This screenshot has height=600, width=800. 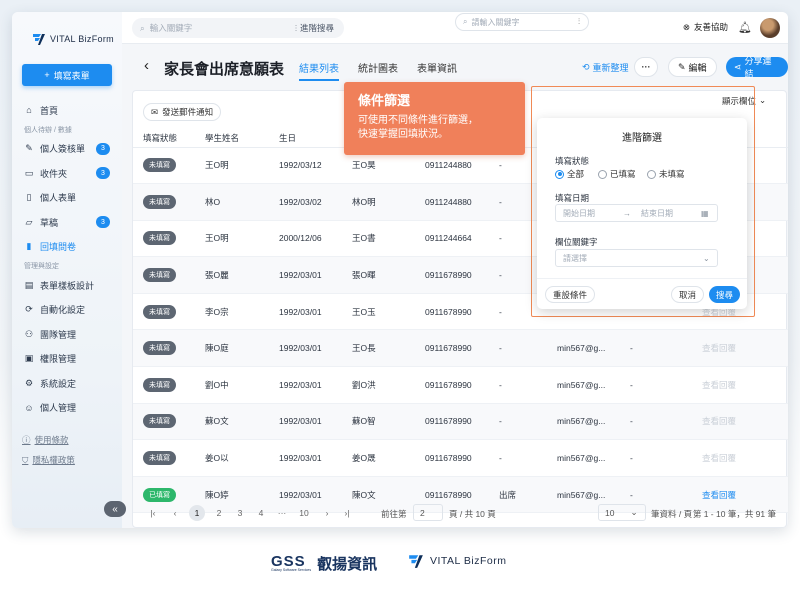 I want to click on page-button: 10, so click(x=304, y=513).